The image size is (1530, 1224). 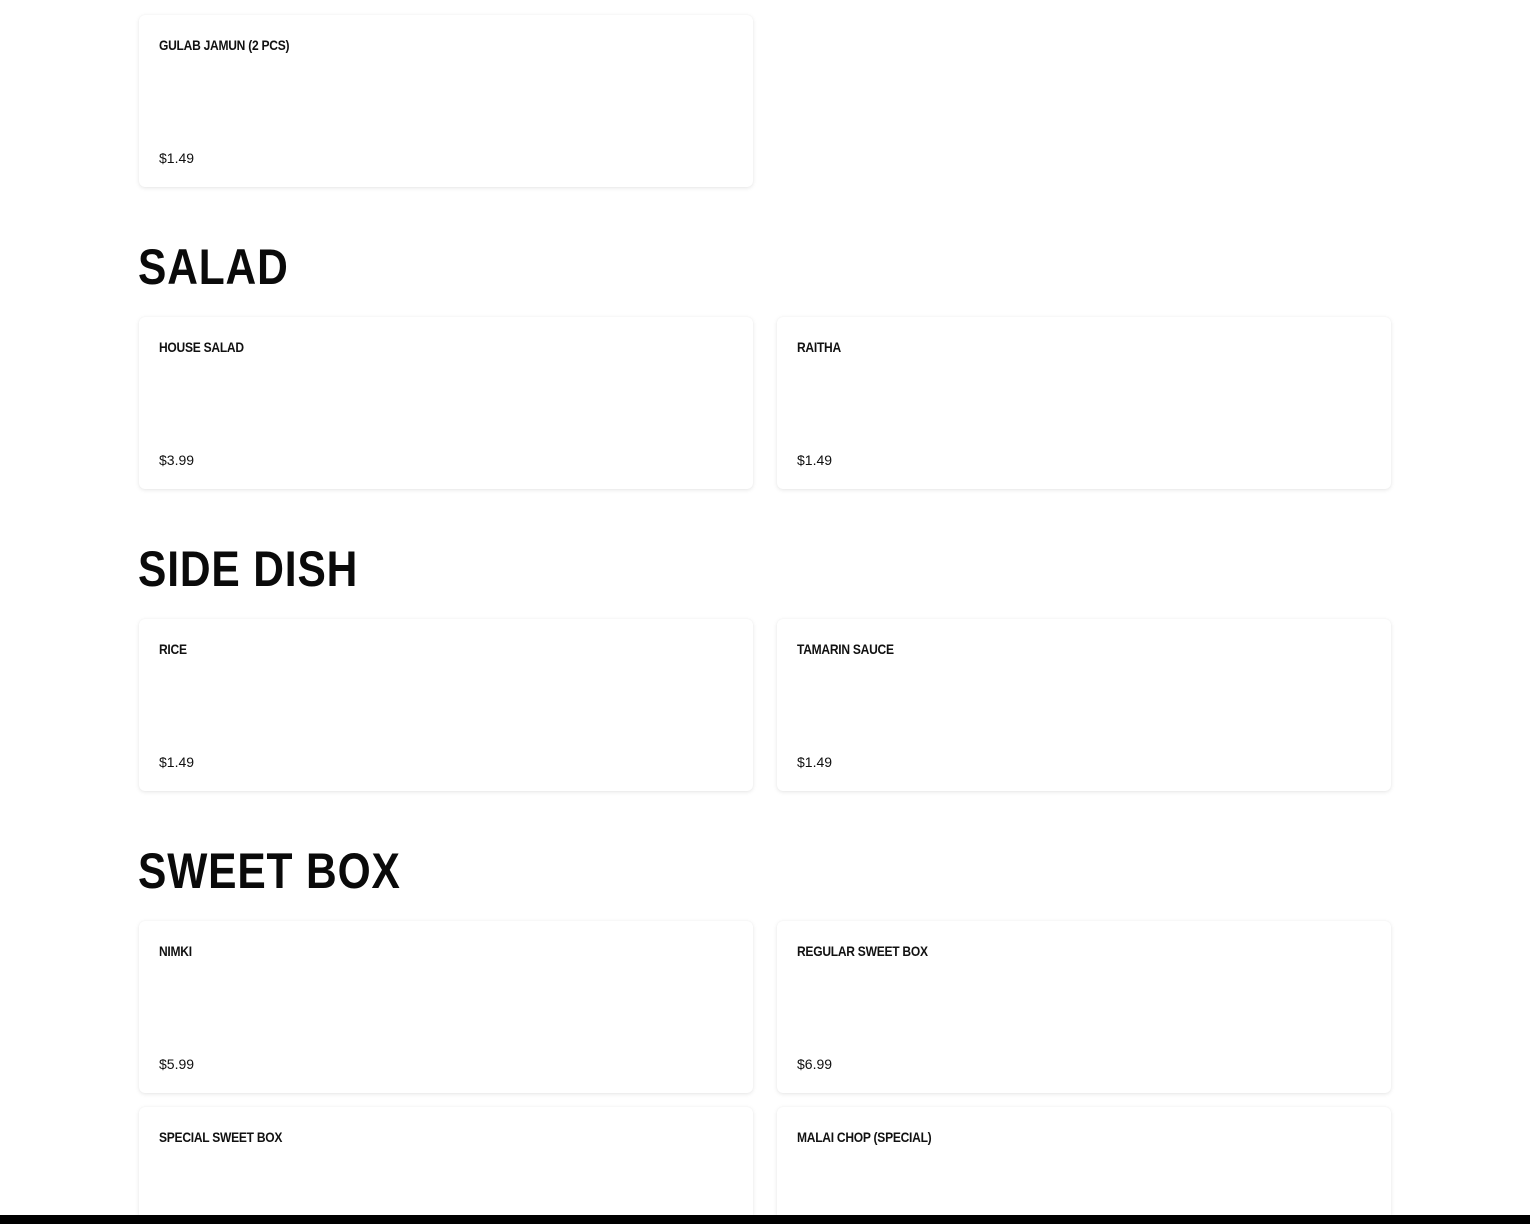 I want to click on section-title-sweet-box: SWEET BOX, so click(x=269, y=871).